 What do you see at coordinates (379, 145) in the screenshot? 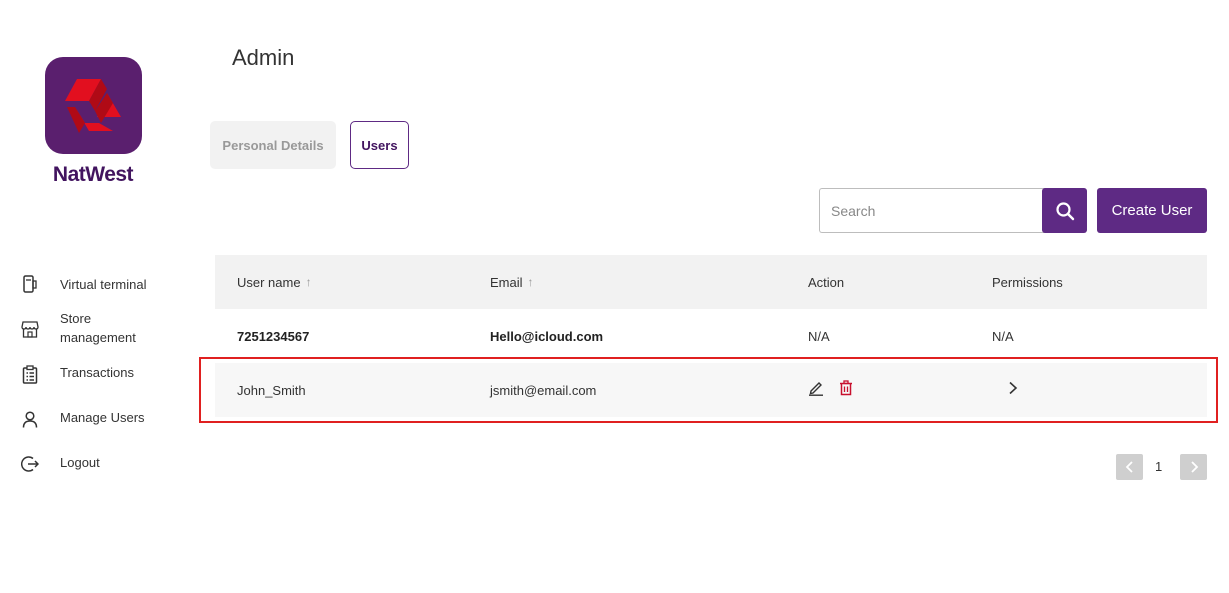
I see `tab-users: Users` at bounding box center [379, 145].